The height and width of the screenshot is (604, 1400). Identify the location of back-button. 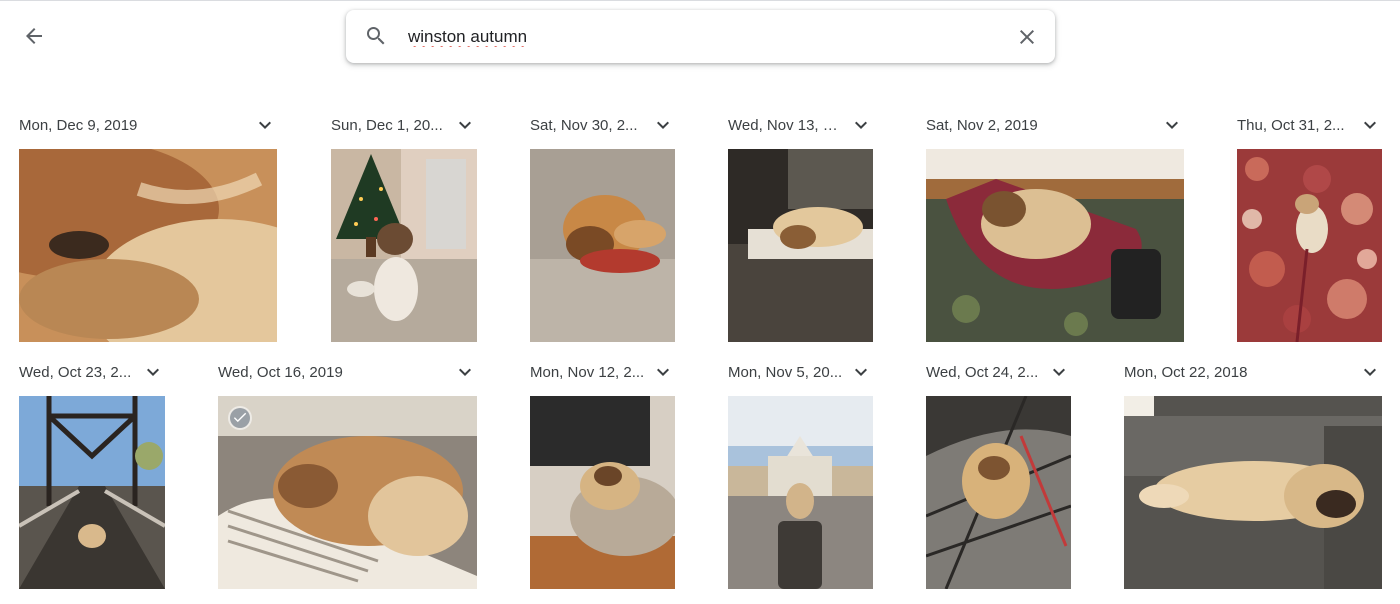
(34, 36).